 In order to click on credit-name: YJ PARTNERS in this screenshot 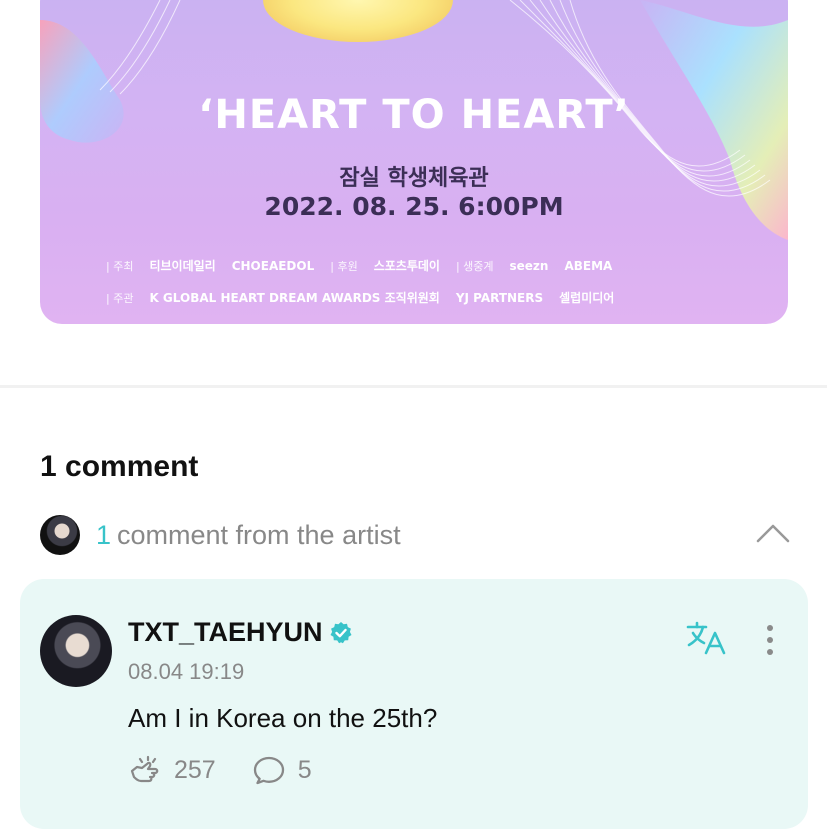, I will do `click(499, 297)`.